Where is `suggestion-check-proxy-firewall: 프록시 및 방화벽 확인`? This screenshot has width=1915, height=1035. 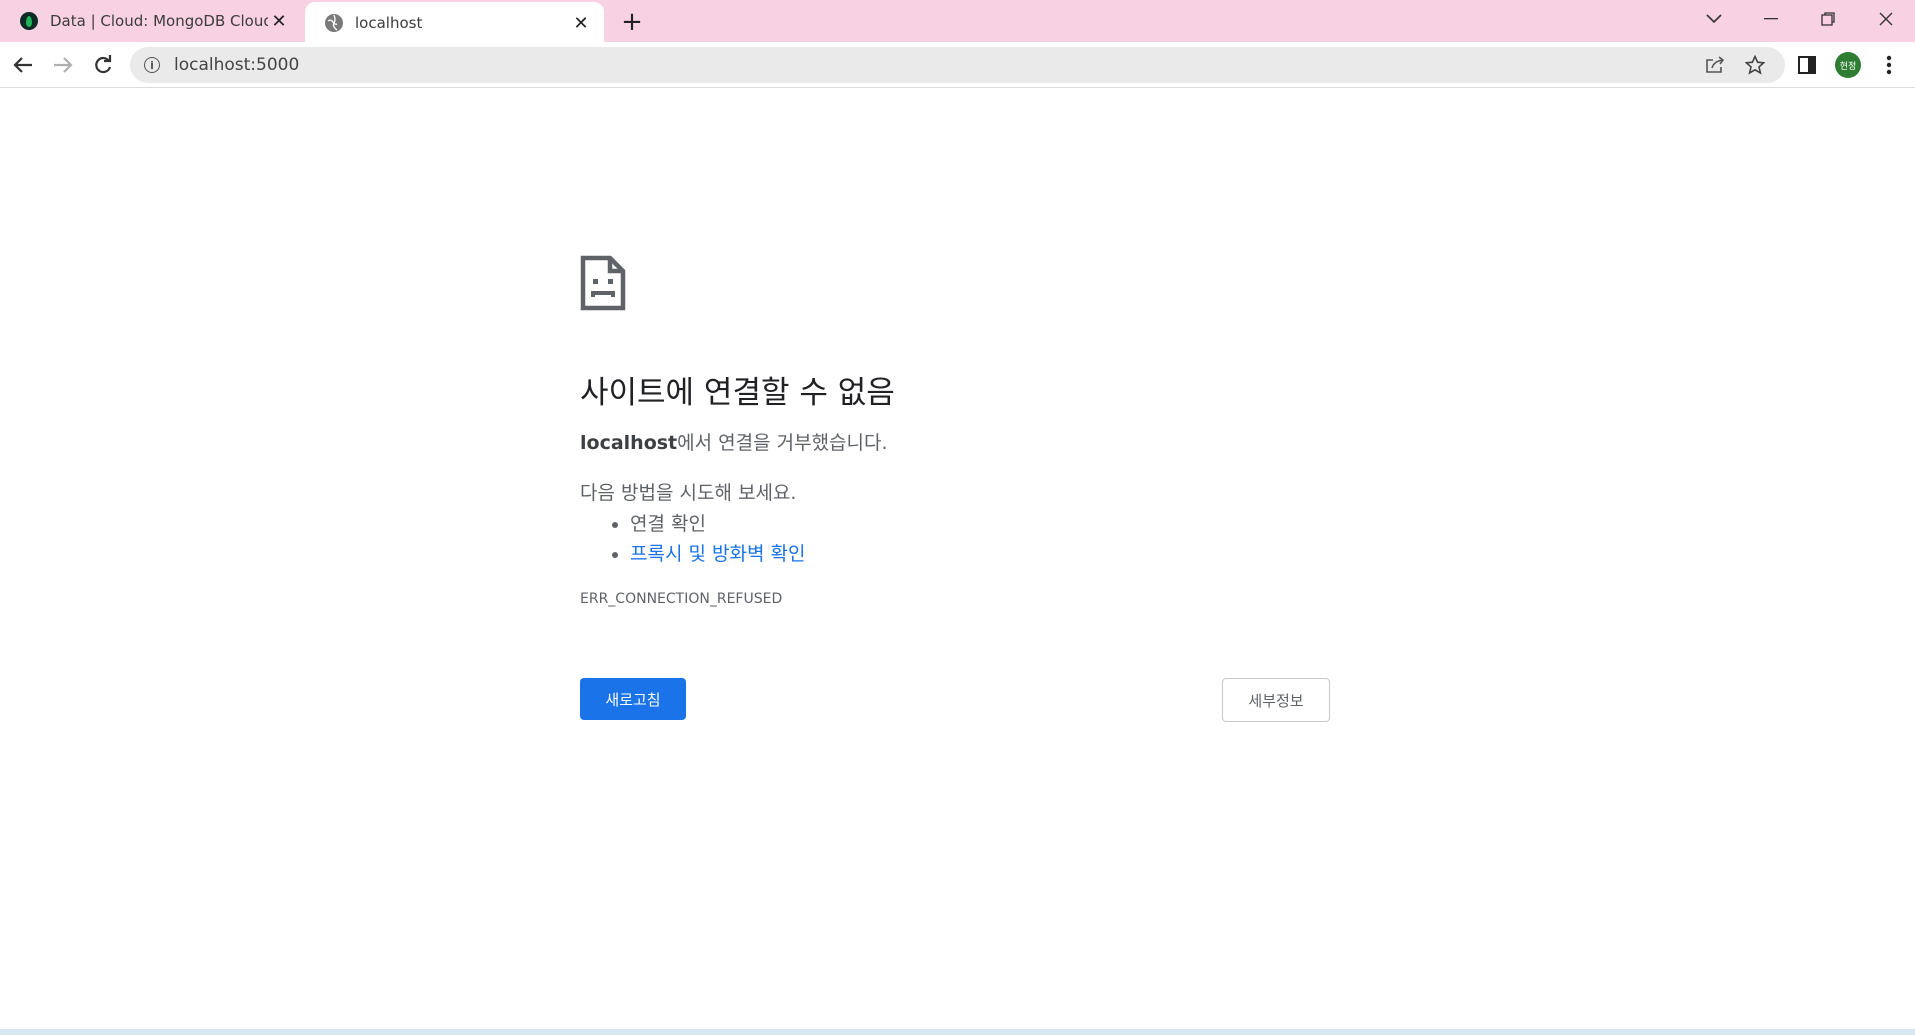 suggestion-check-proxy-firewall: 프록시 및 방화벽 확인 is located at coordinates (980, 554).